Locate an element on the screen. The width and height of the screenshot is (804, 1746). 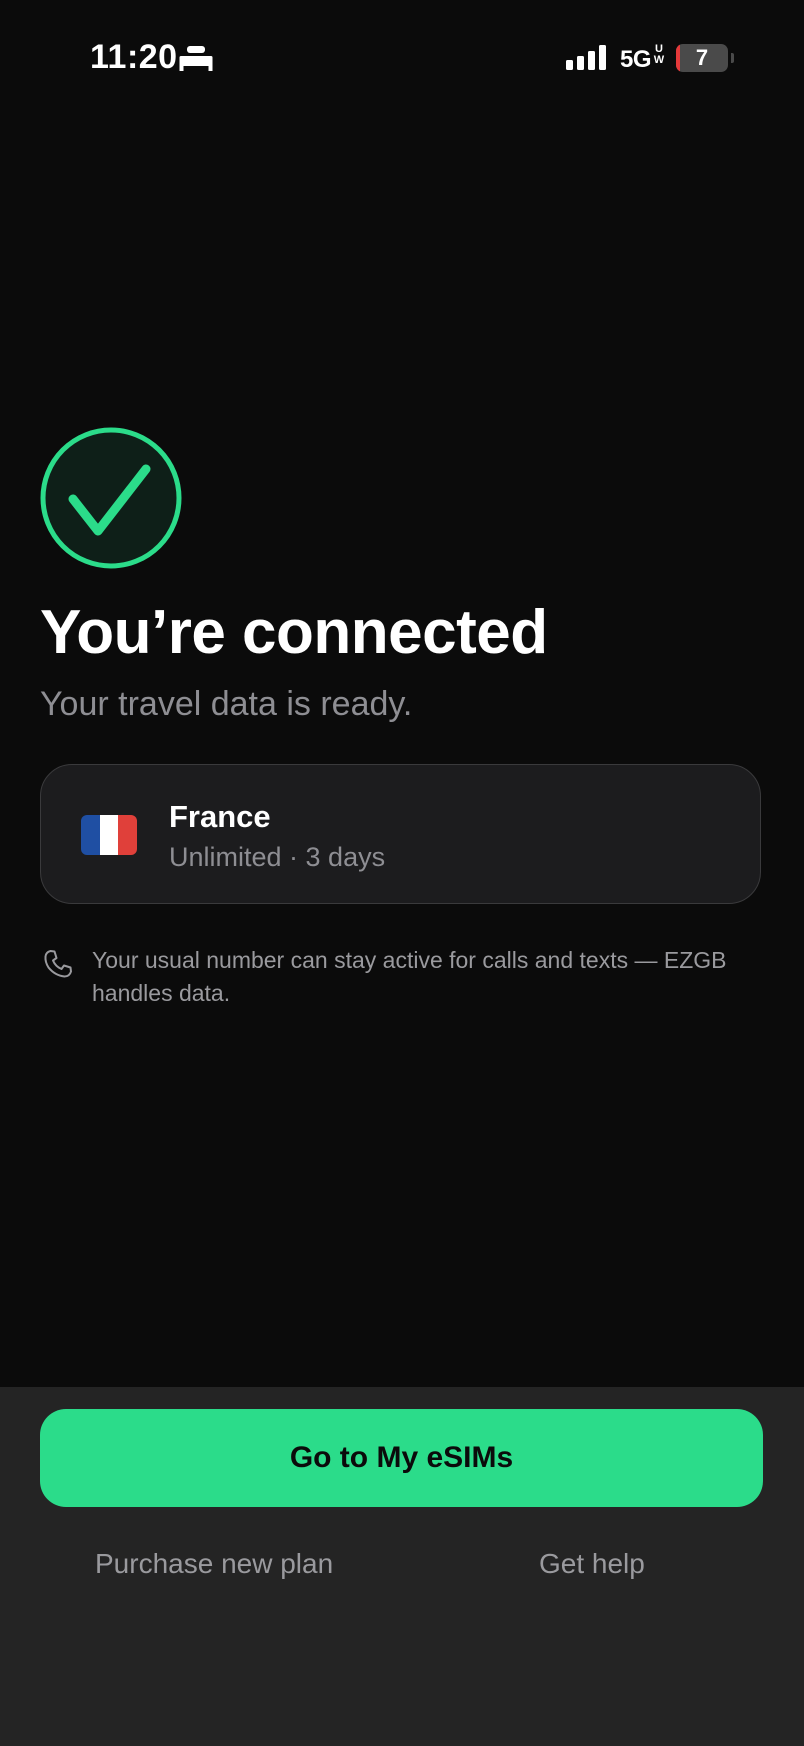
status-time: 11:20 is located at coordinates (134, 57).